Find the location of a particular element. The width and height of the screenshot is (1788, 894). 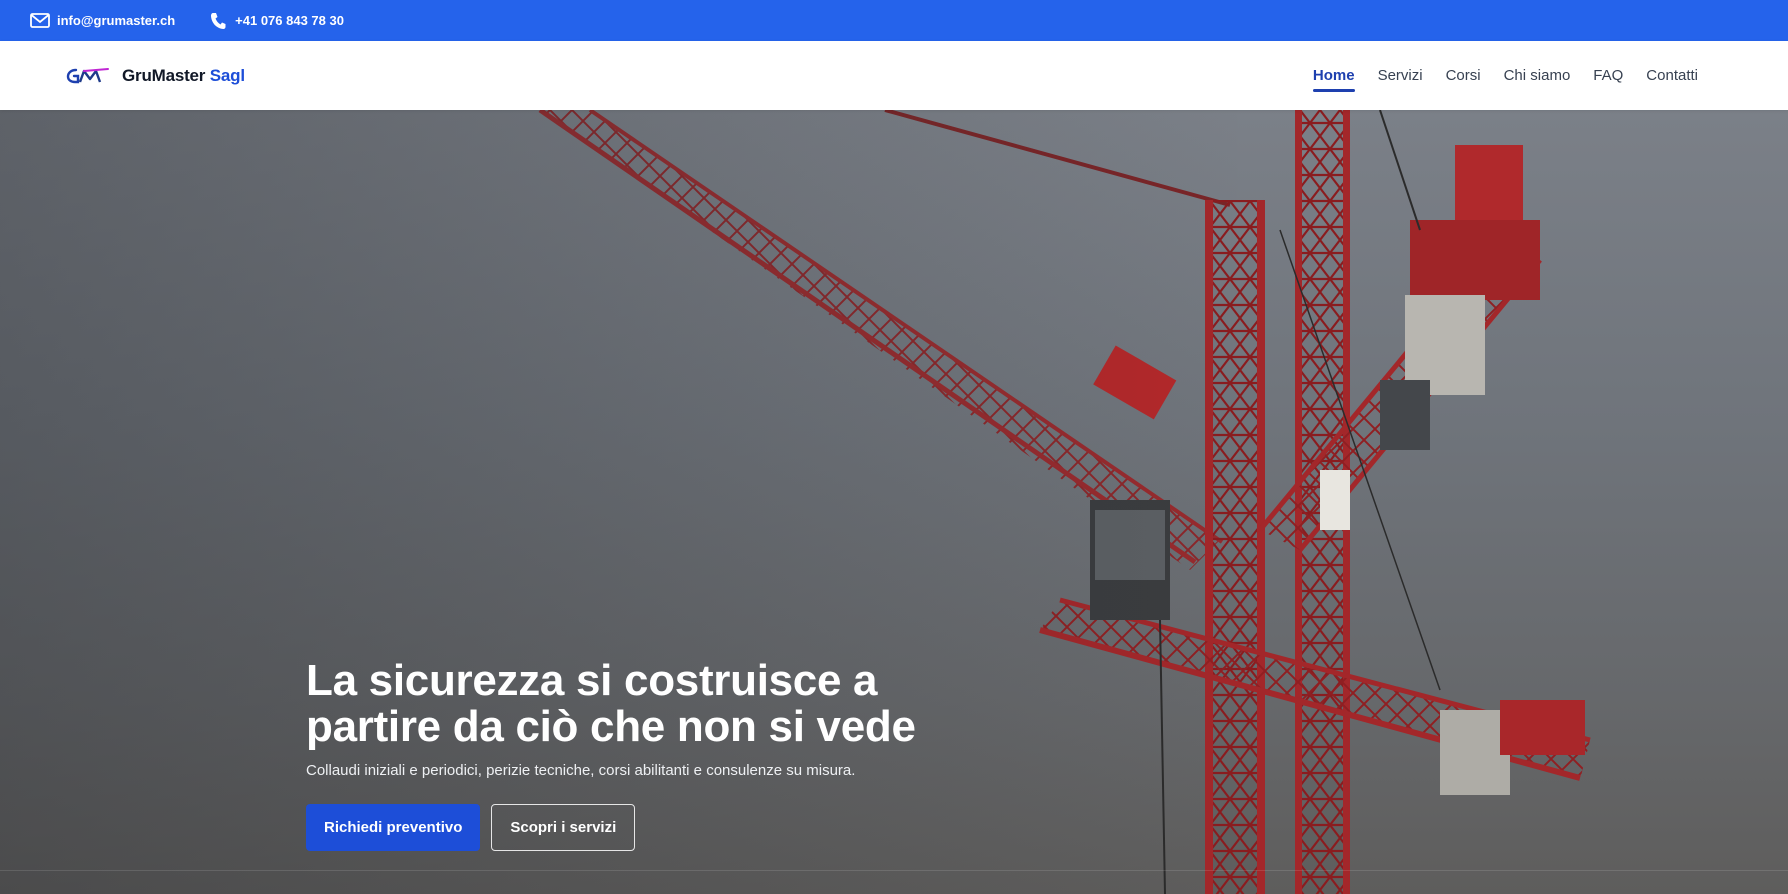

top-contact-bar: info@grumaster.ch +41 076 843 78 30 is located at coordinates (894, 20).